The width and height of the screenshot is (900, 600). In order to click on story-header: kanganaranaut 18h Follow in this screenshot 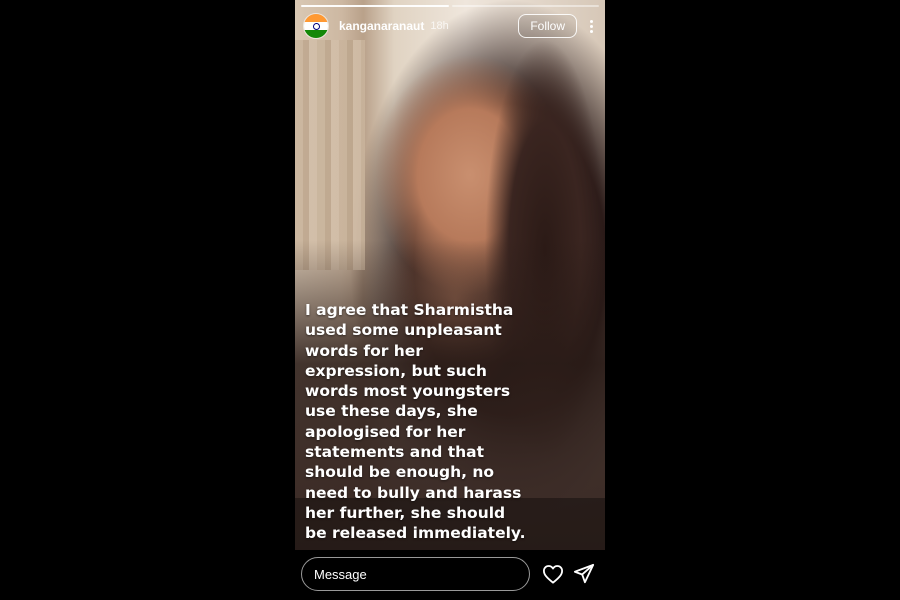, I will do `click(451, 26)`.